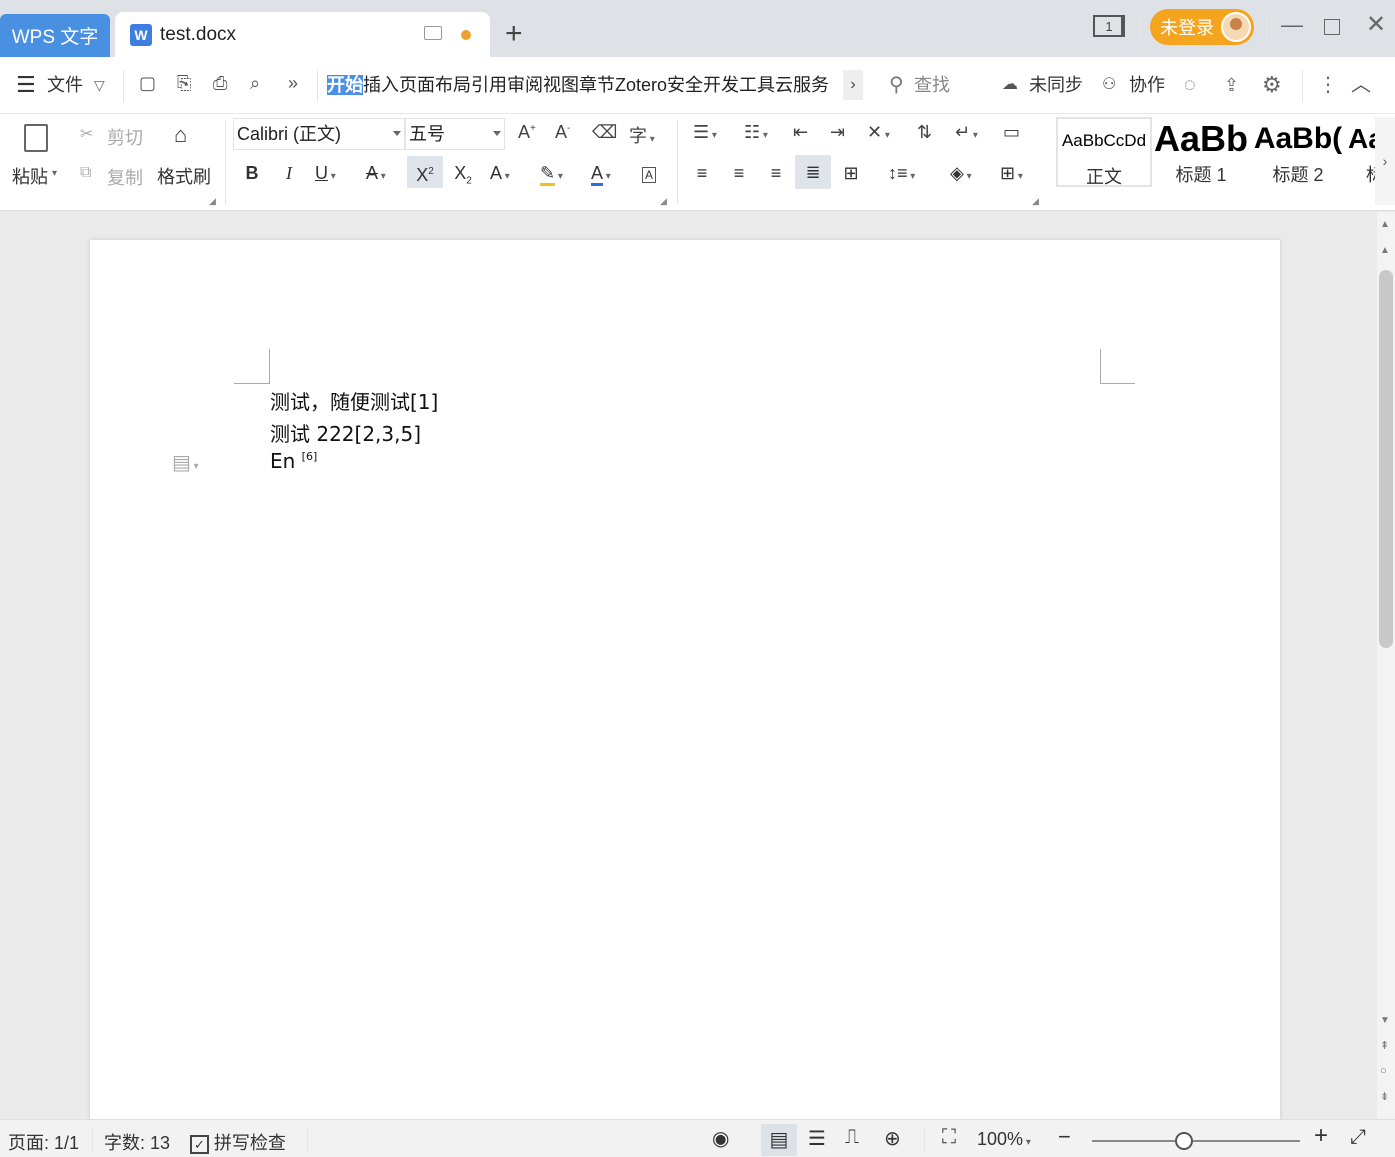 This screenshot has height=1157, width=1395. I want to click on increase-indent-icon: ⇥, so click(837, 132).